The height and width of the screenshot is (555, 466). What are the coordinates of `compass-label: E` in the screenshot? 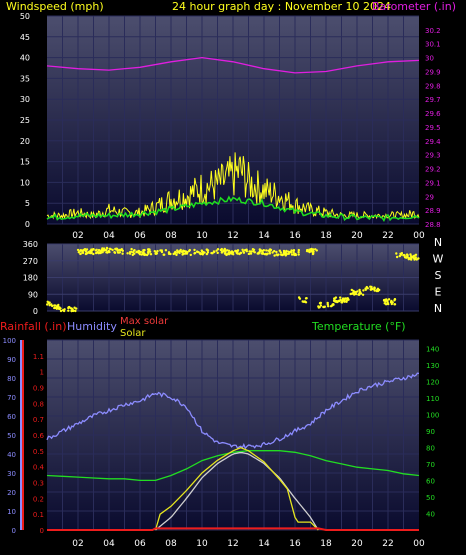 It's located at (438, 292).